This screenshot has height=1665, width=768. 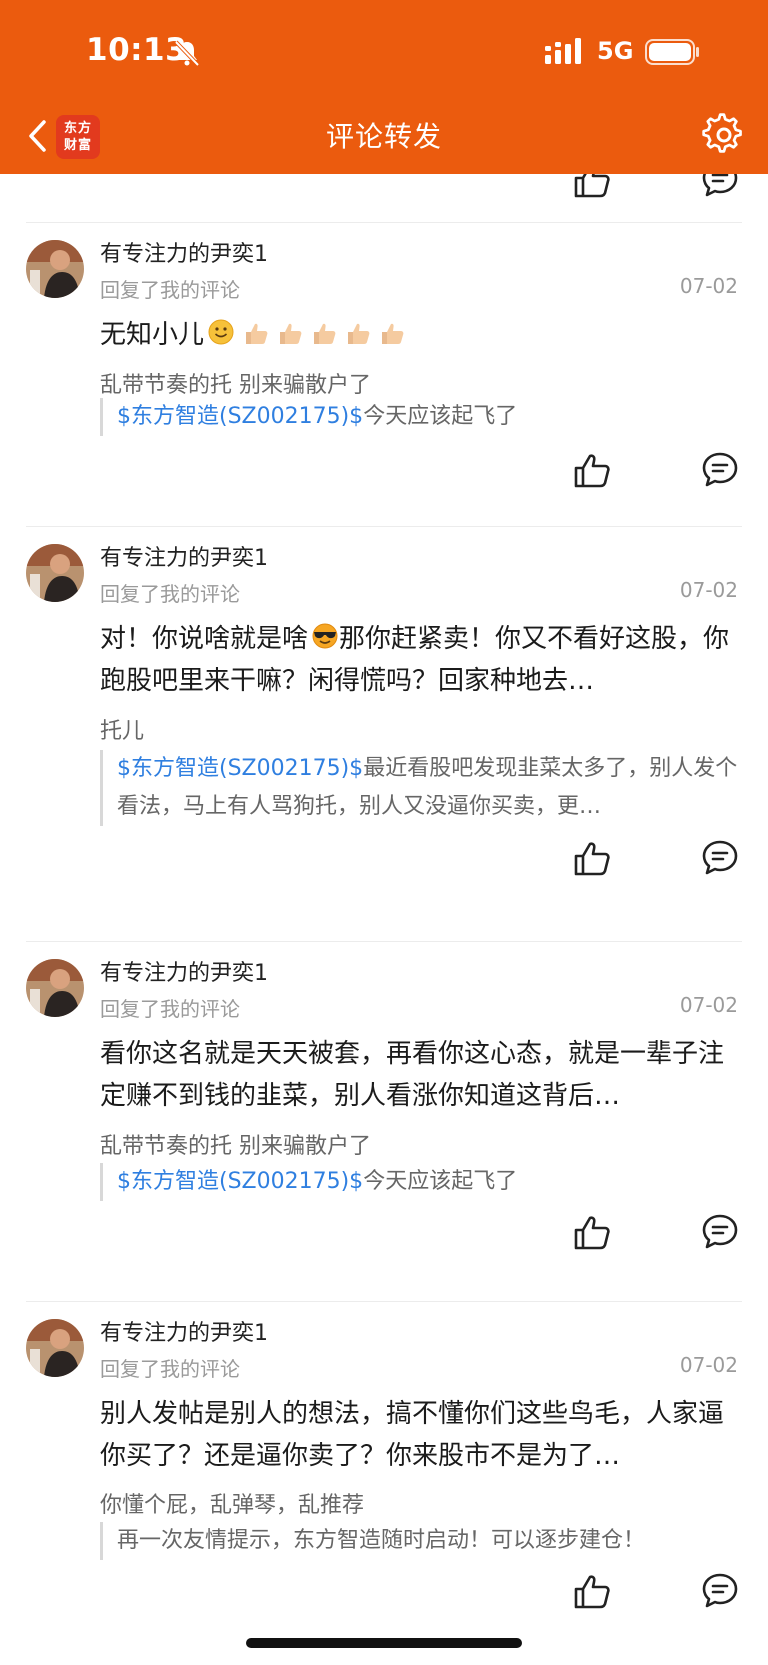 What do you see at coordinates (384, 187) in the screenshot?
I see `previous-item-actions` at bounding box center [384, 187].